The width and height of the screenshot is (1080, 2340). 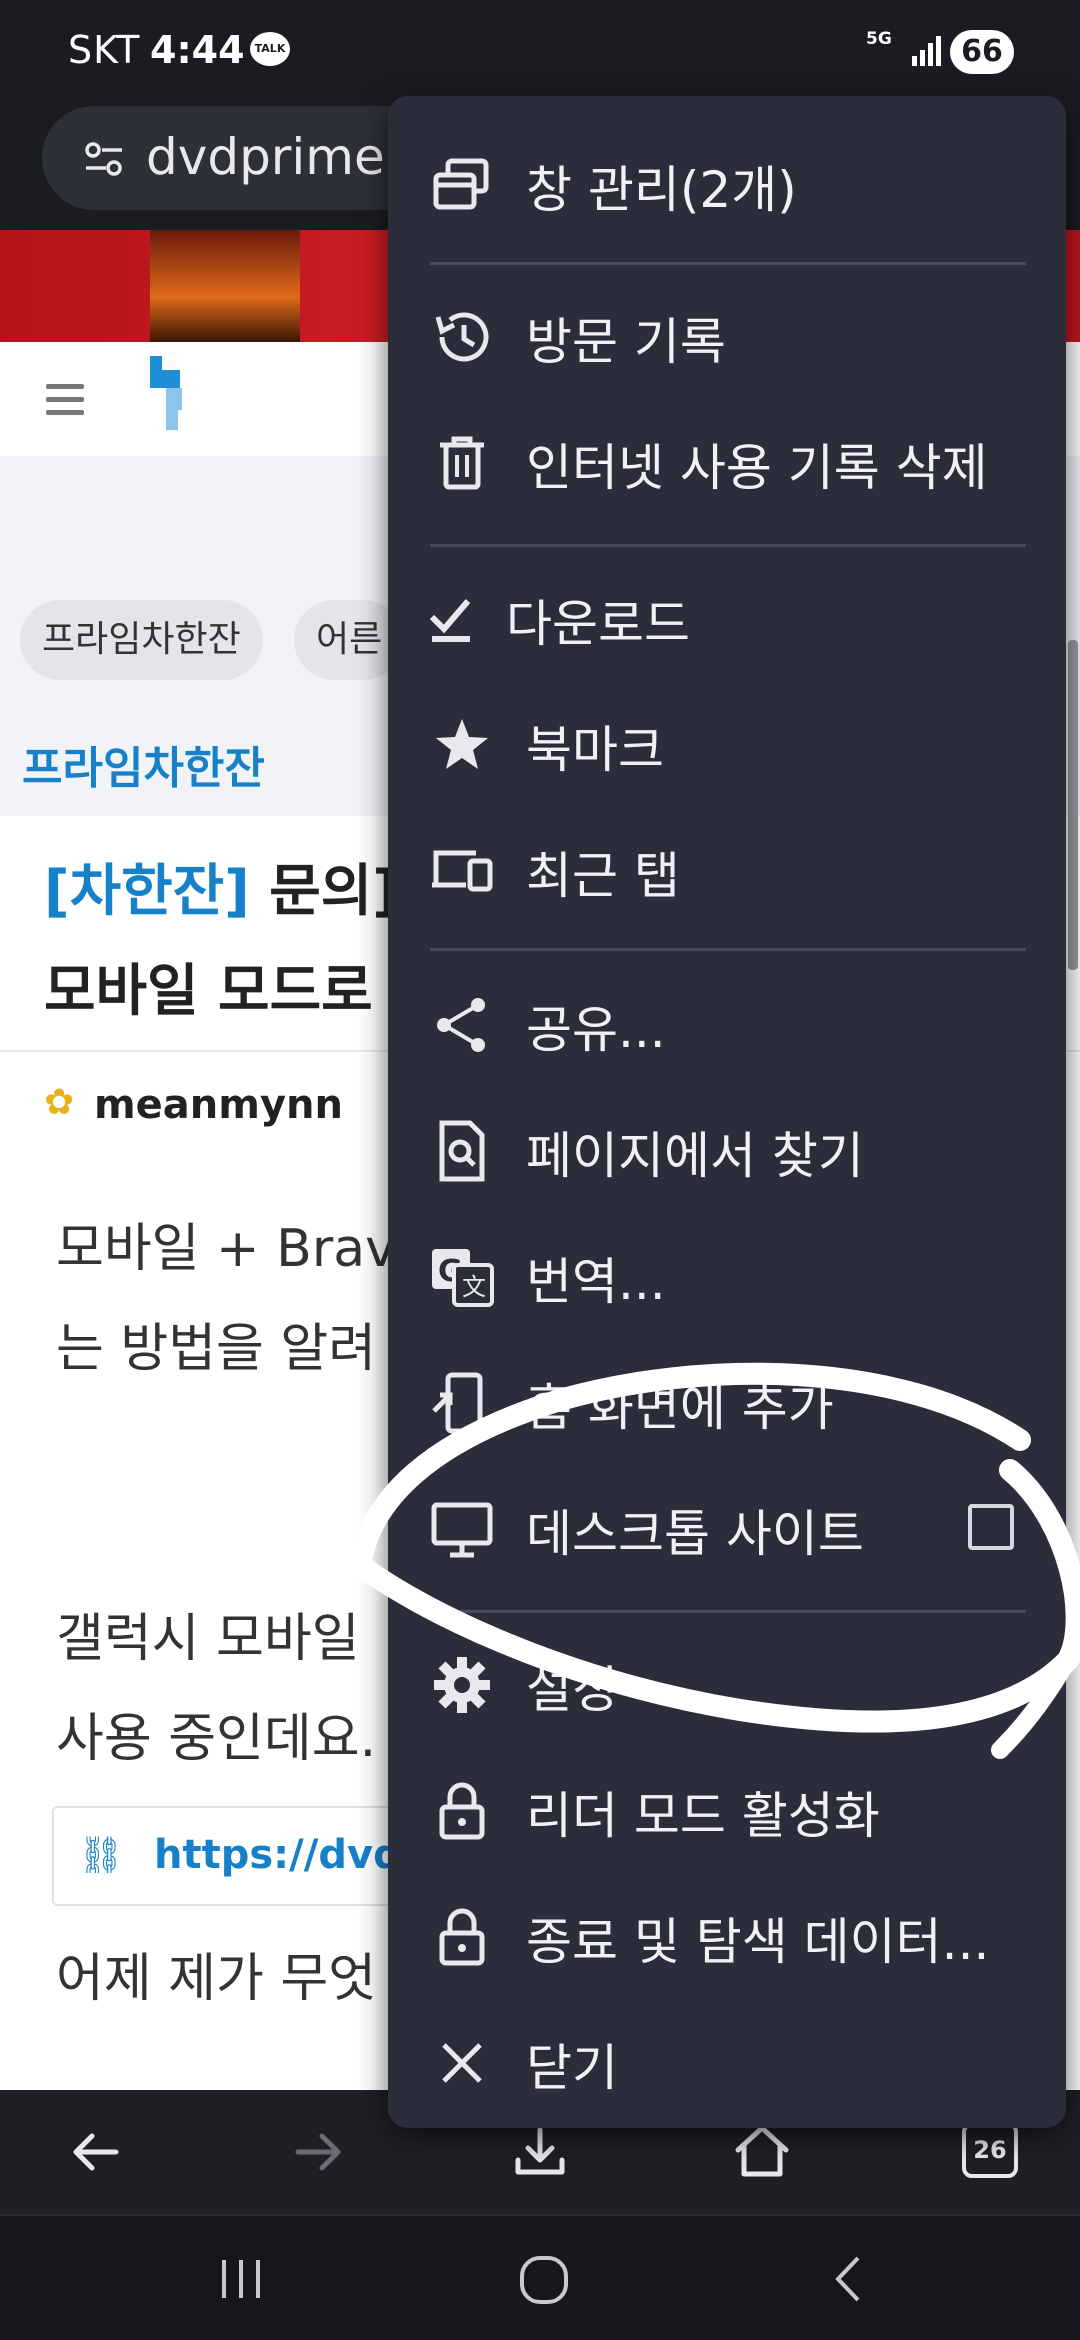 What do you see at coordinates (208, 991) in the screenshot?
I see `post-title-line2: 모바일 모드로` at bounding box center [208, 991].